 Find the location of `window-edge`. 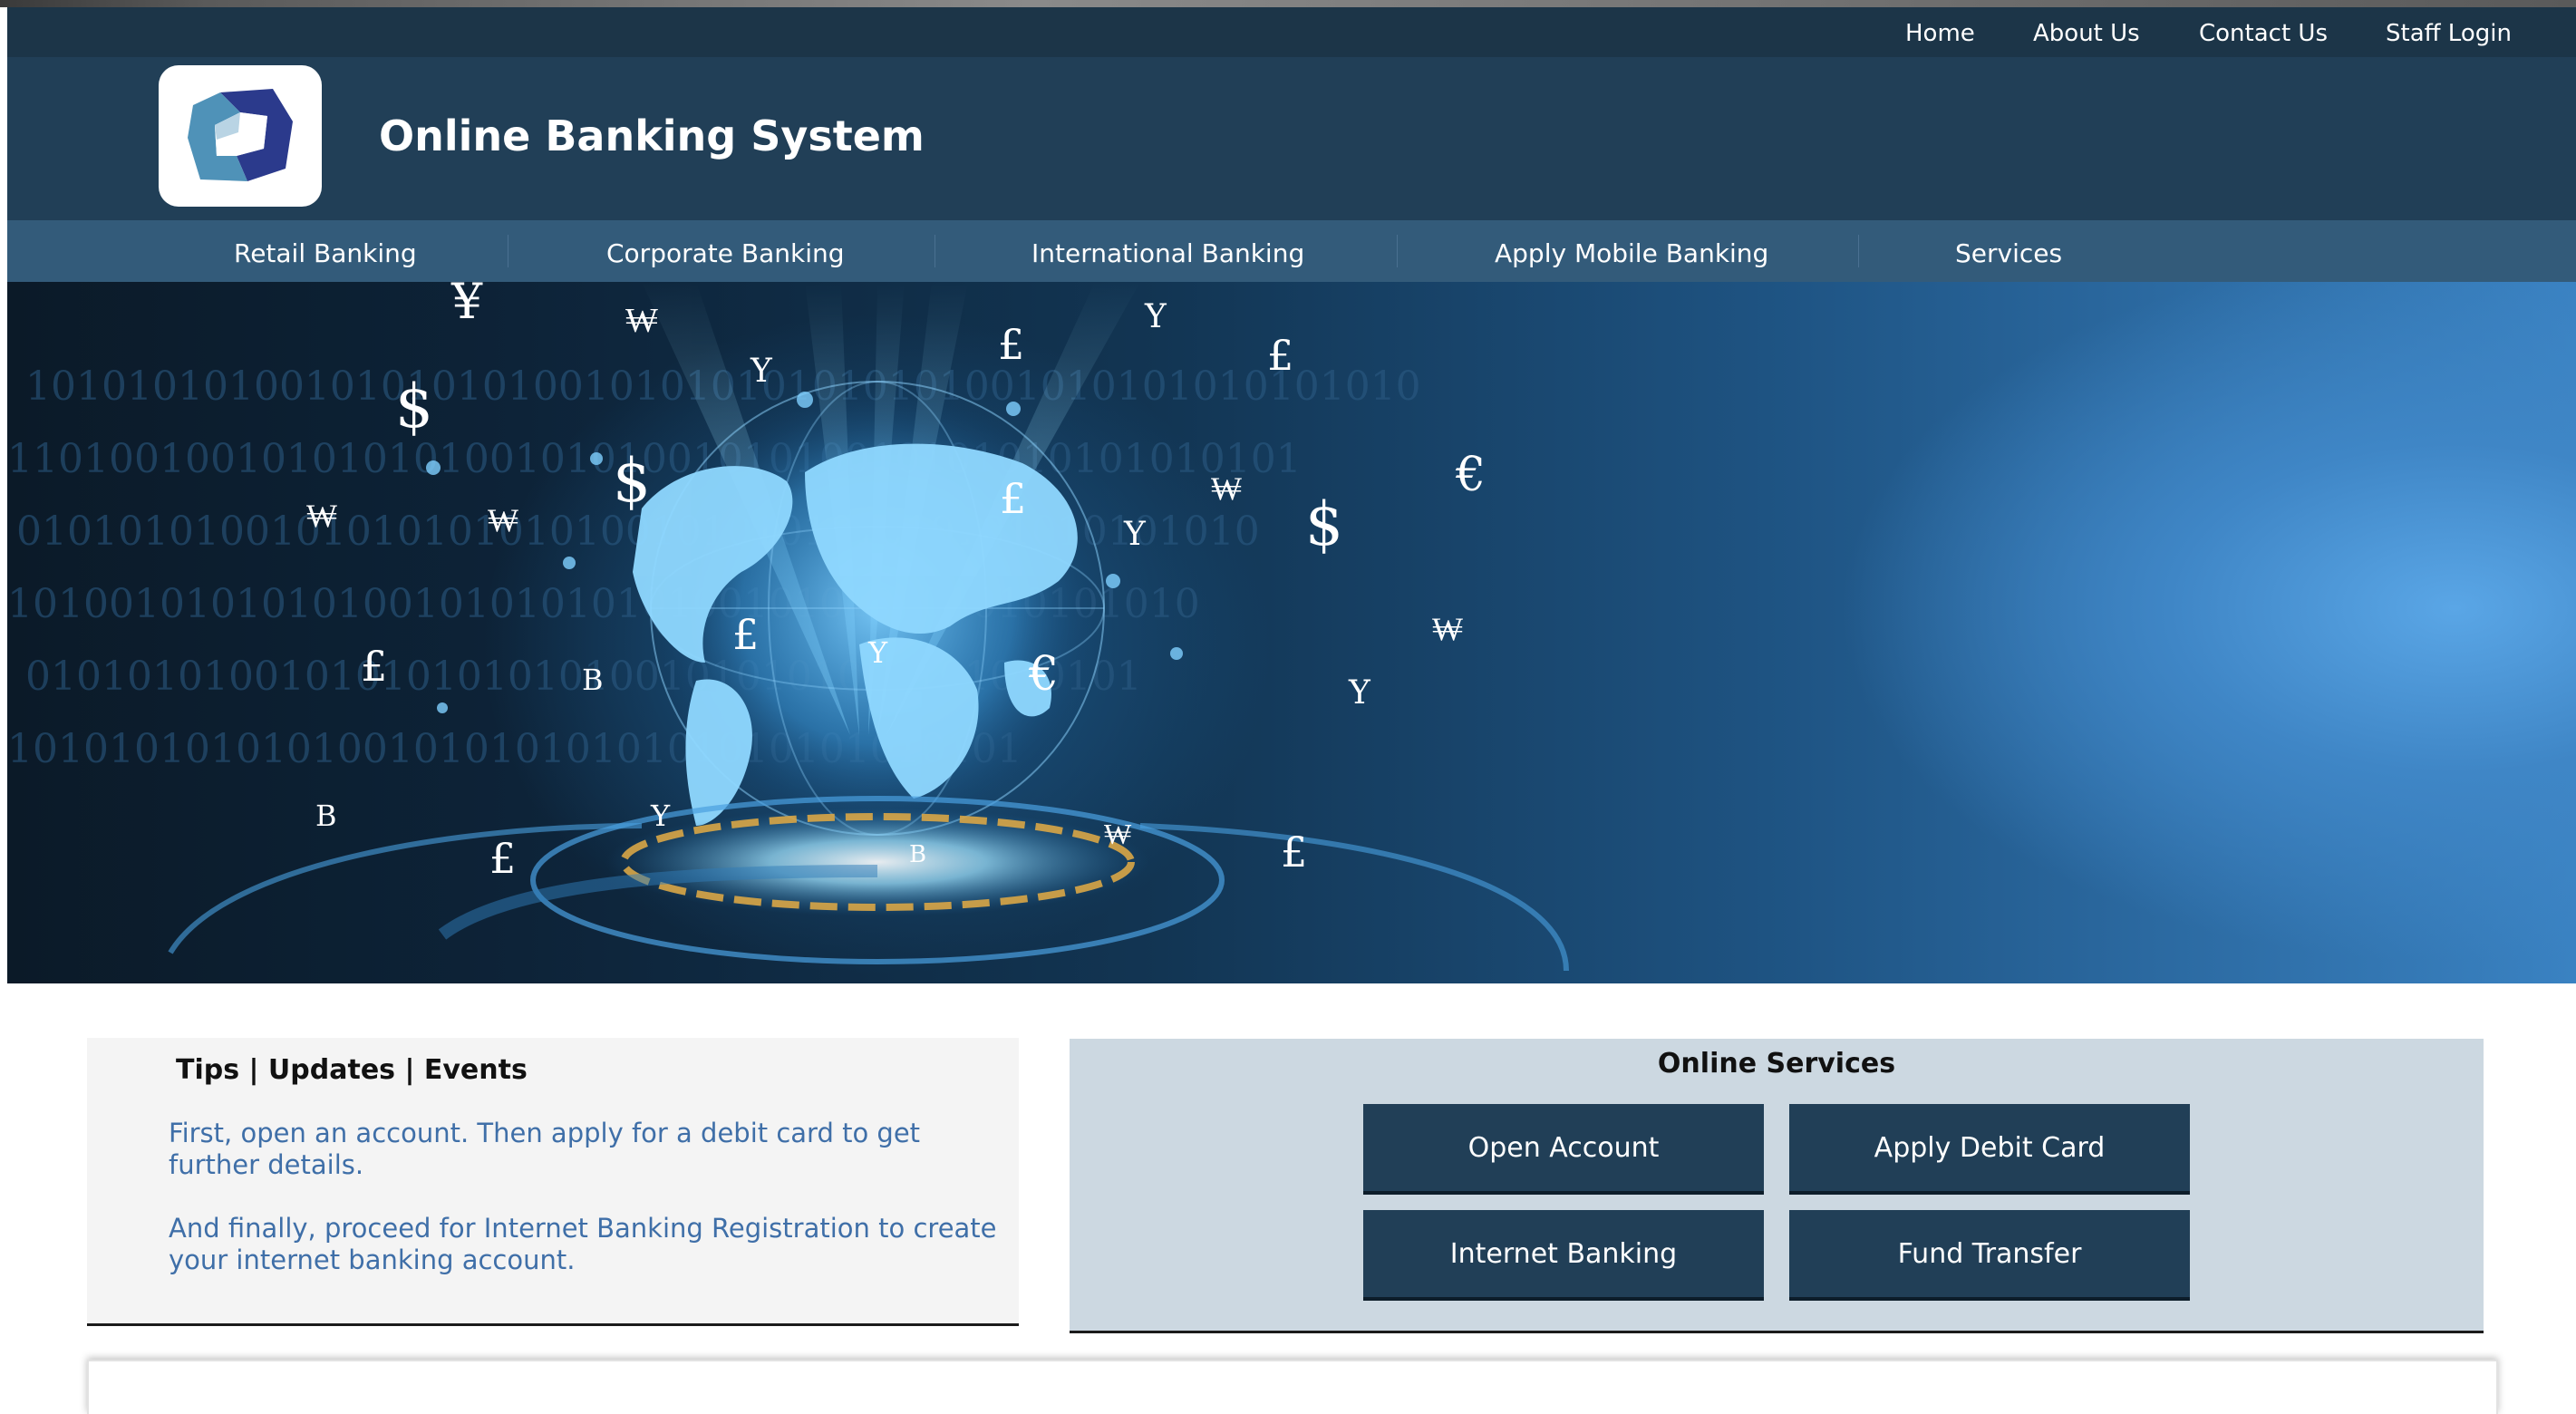

window-edge is located at coordinates (1288, 3).